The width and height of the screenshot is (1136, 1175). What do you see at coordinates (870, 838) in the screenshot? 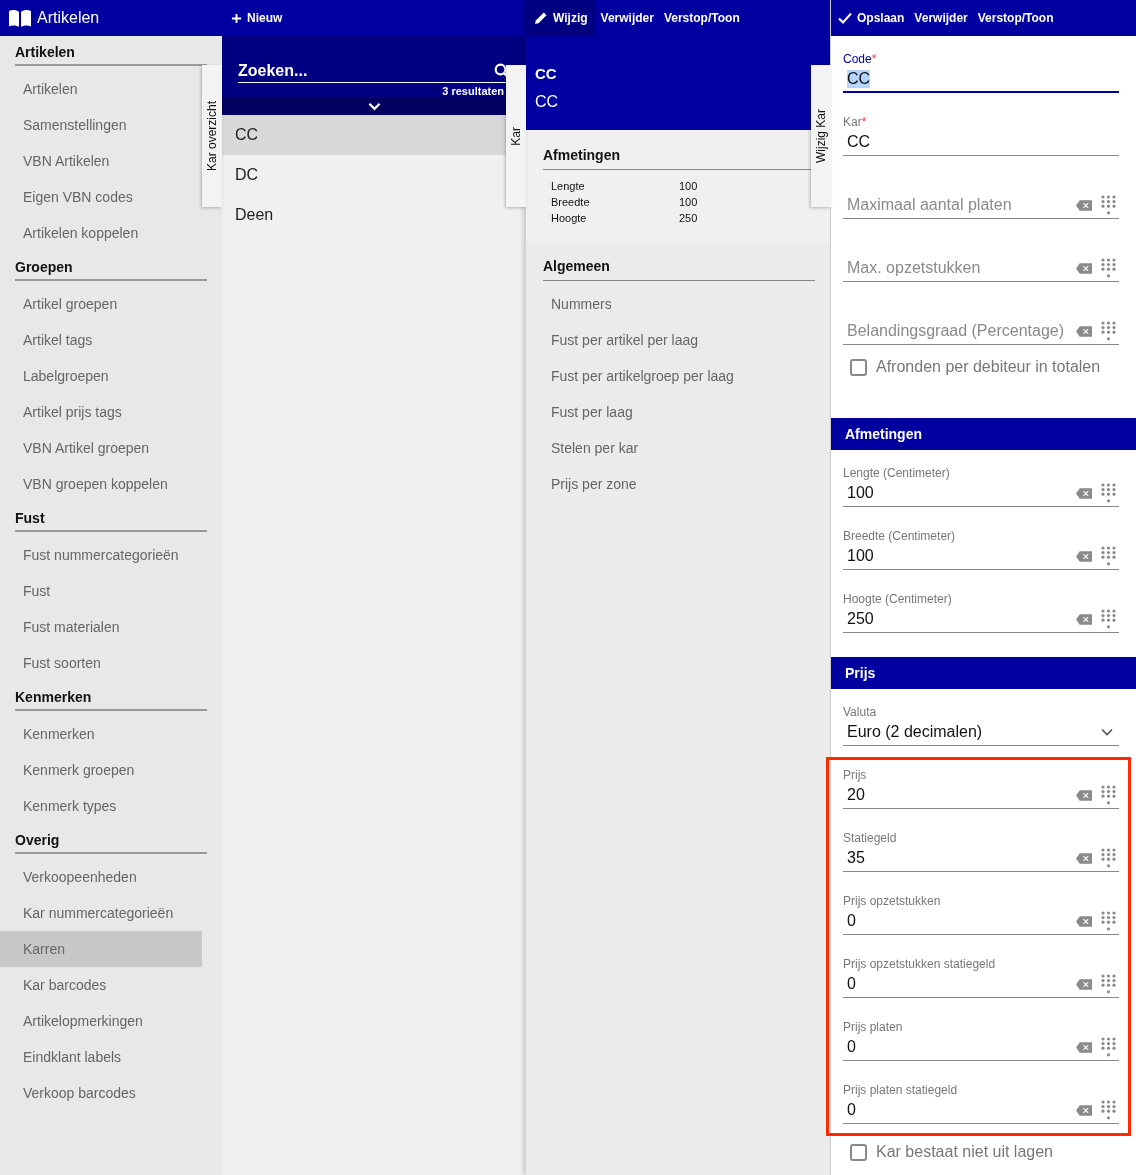
I see `field-label: Statiegeld` at bounding box center [870, 838].